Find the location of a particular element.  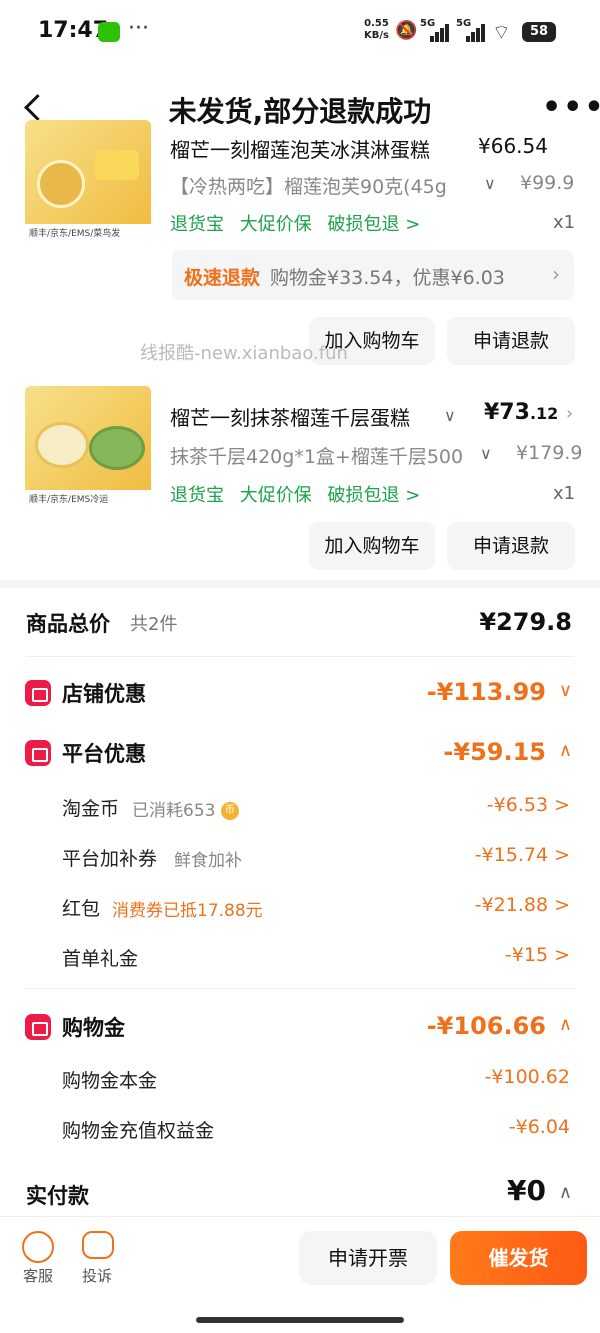

item2-apply-refund-button: 申请退款 is located at coordinates (511, 546).